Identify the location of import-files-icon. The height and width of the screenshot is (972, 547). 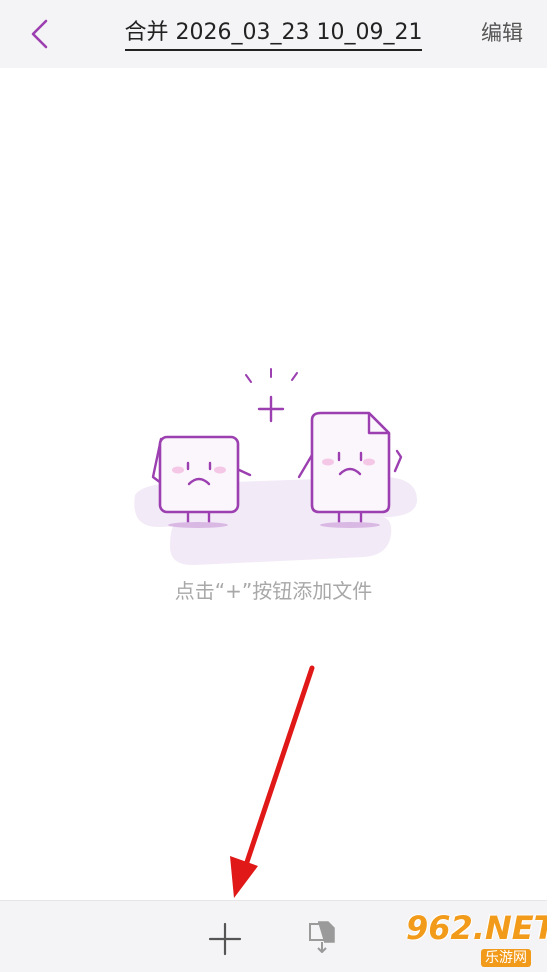
(322, 937).